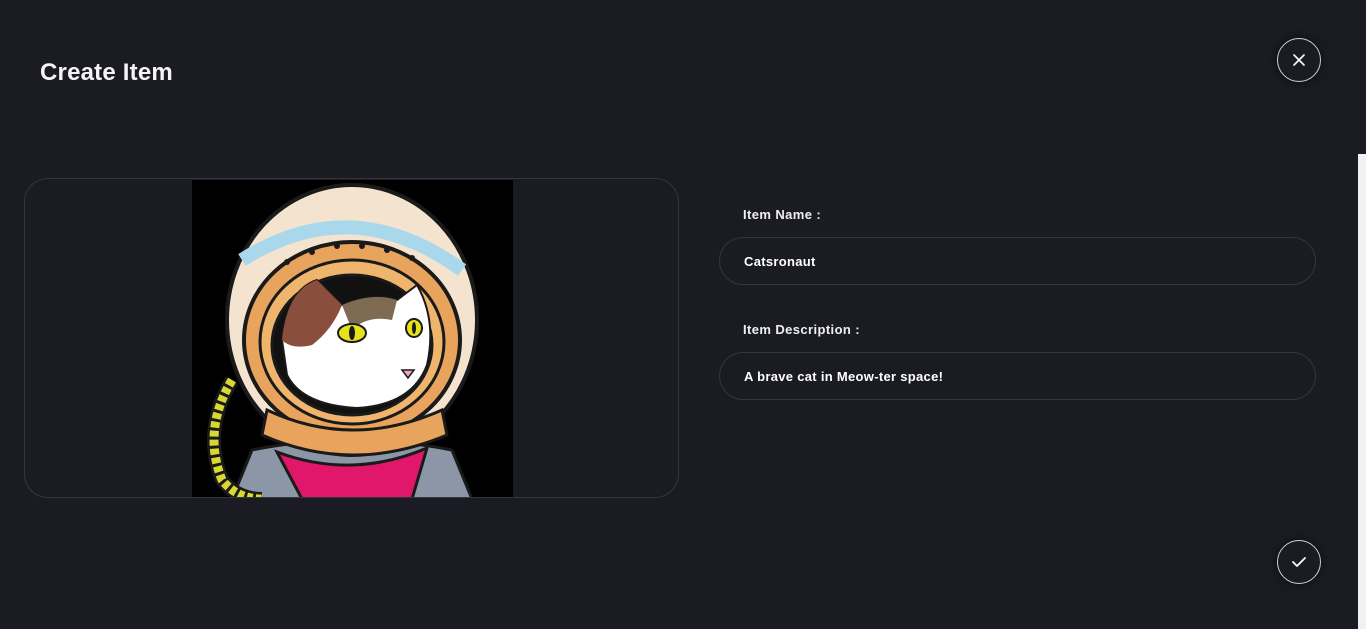  I want to click on item-name-input: Catsronaut, so click(1017, 261).